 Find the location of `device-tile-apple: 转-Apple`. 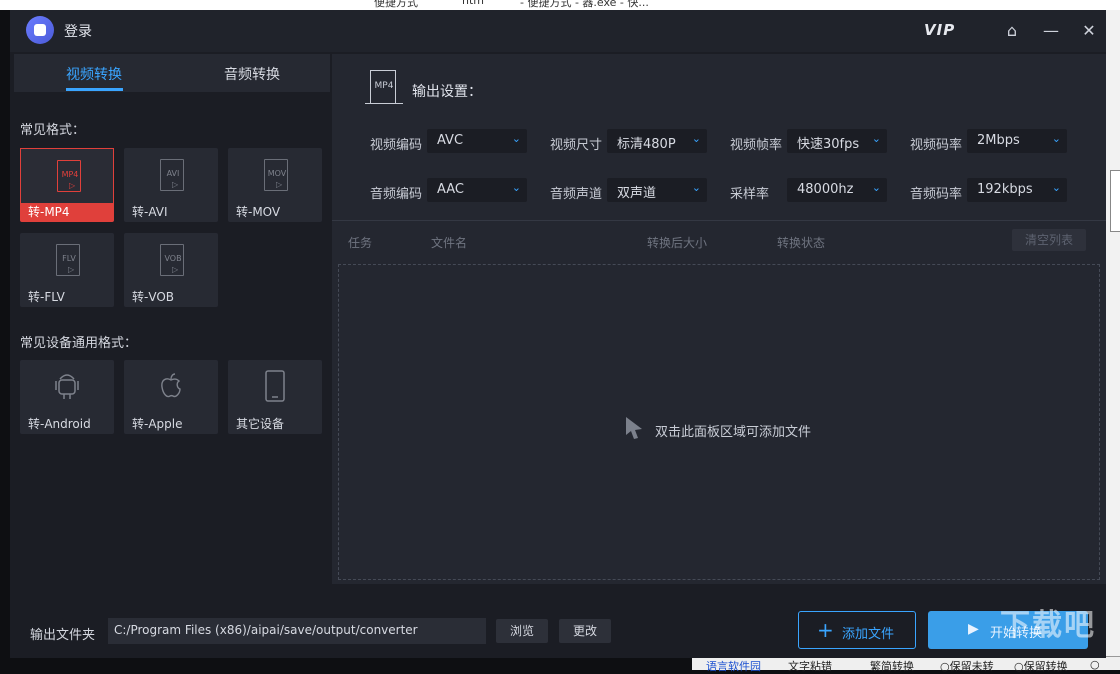

device-tile-apple: 转-Apple is located at coordinates (171, 397).